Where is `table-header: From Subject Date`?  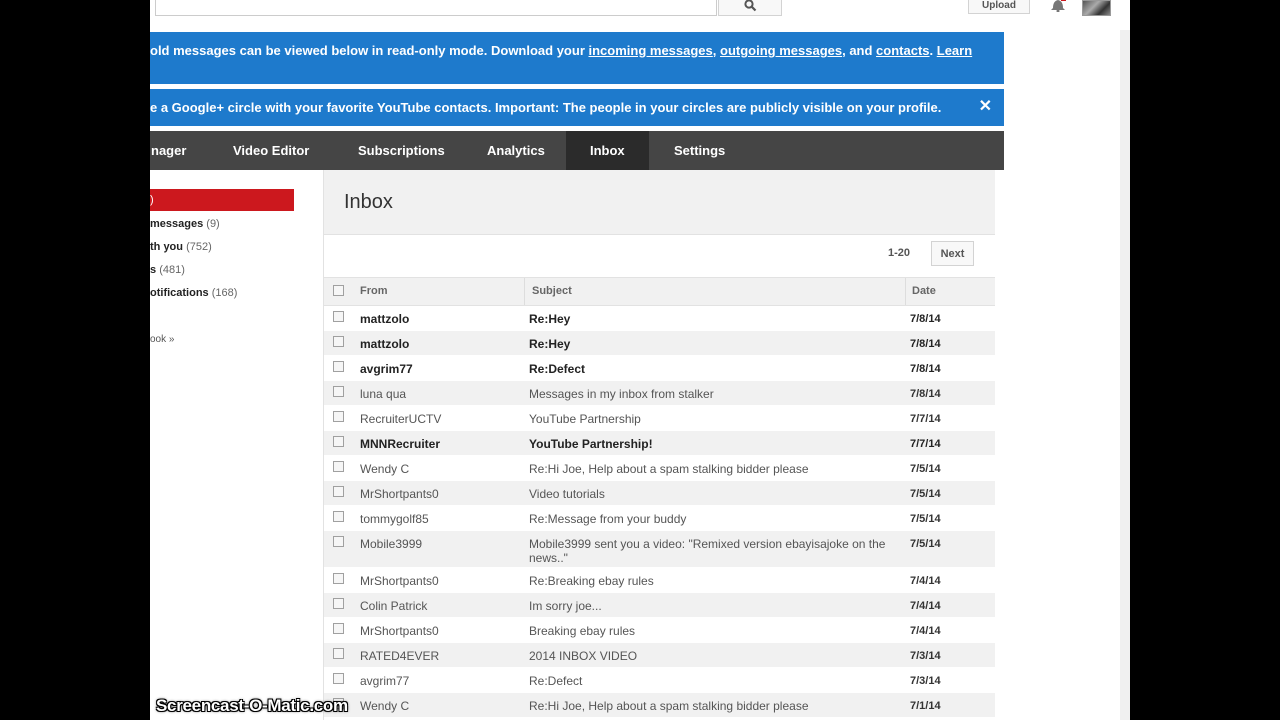 table-header: From Subject Date is located at coordinates (659, 291).